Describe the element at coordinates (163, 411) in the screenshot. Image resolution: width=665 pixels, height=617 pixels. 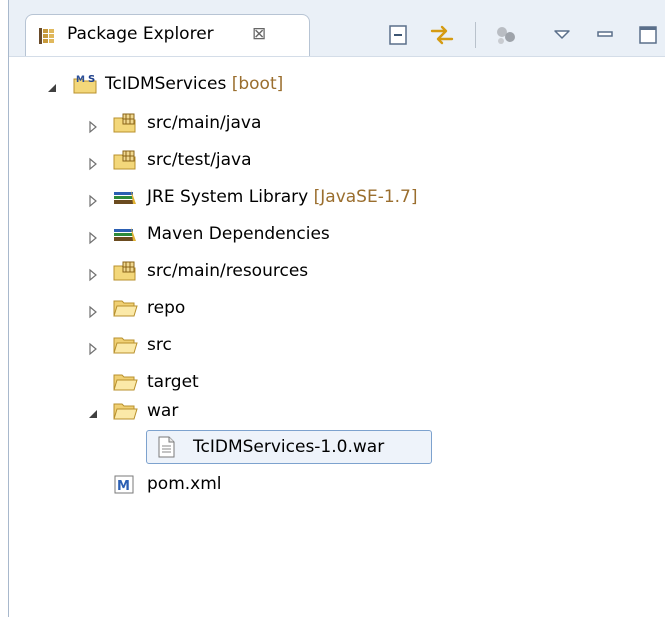
I see `tree-item-label: war` at that location.